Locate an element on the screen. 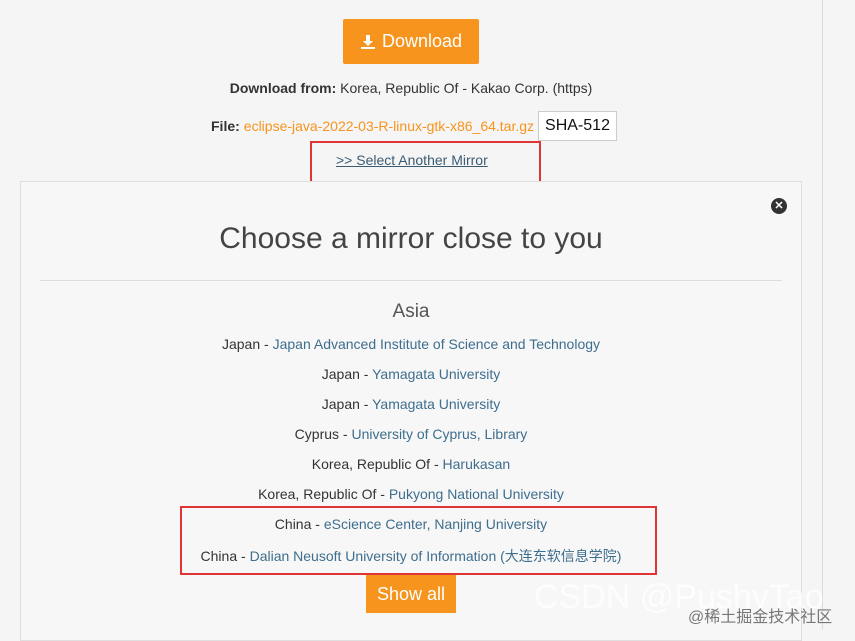 Image resolution: width=855 pixels, height=641 pixels. mirror-link: Harukasan is located at coordinates (477, 464).